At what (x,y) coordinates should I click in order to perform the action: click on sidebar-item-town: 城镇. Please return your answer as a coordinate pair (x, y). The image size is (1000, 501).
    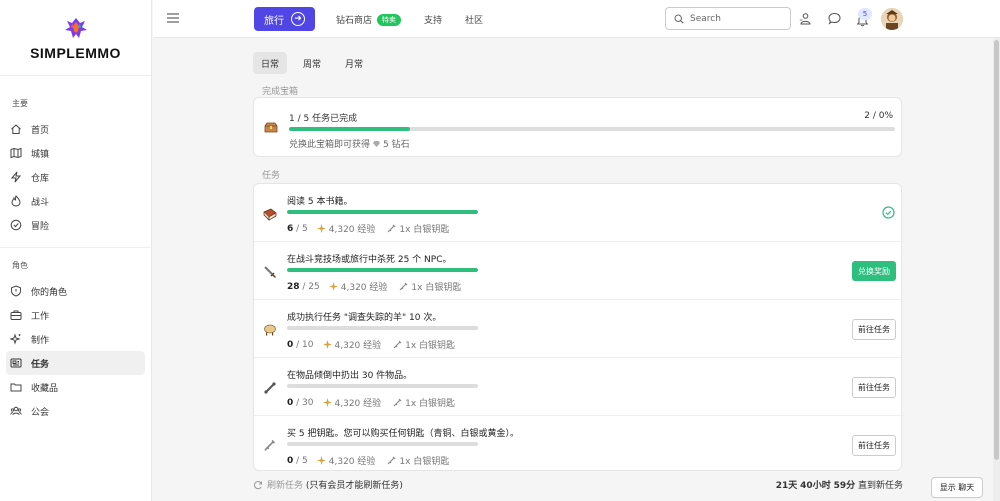
    Looking at the image, I should click on (75, 153).